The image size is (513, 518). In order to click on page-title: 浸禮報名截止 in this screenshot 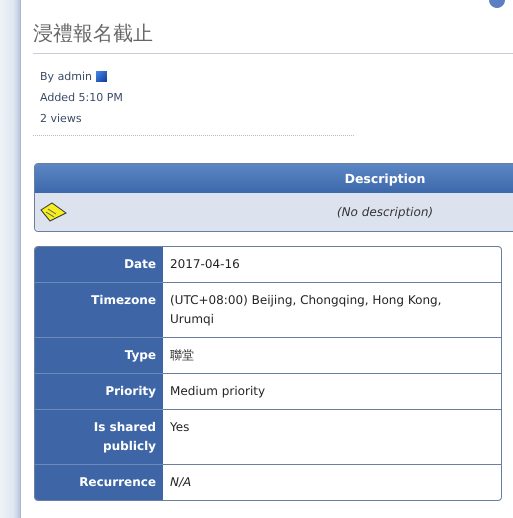, I will do `click(273, 37)`.